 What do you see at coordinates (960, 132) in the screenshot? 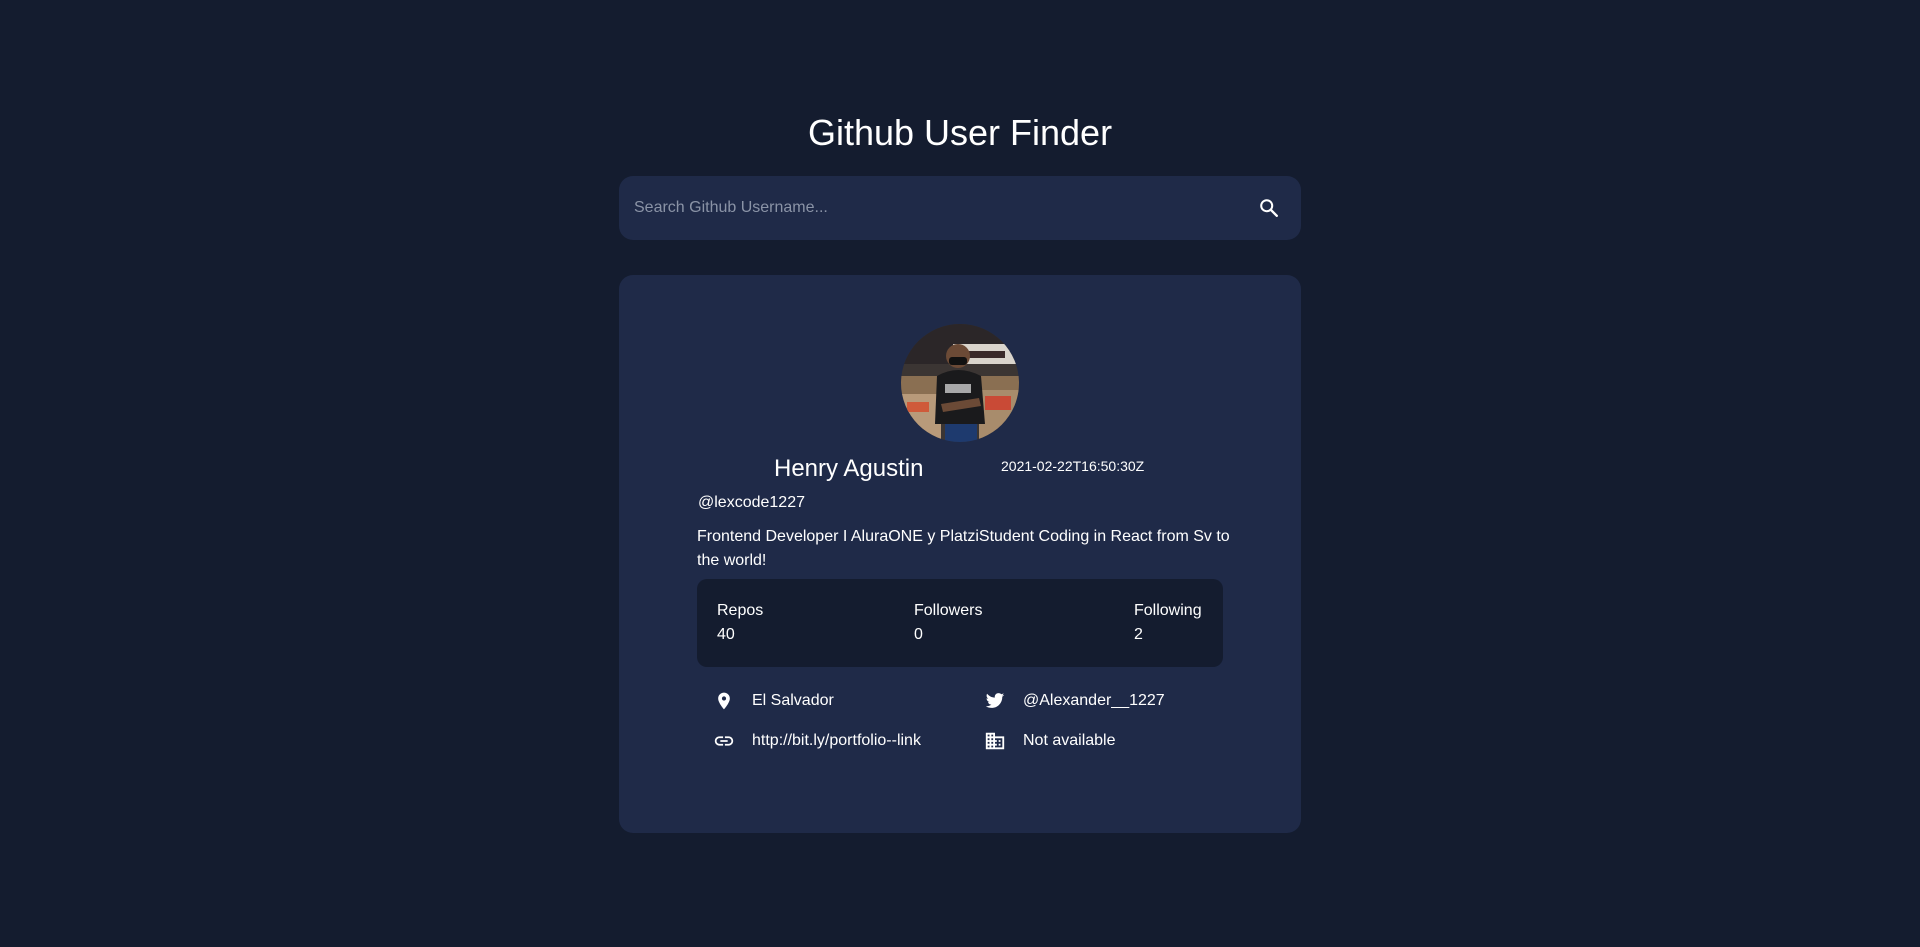
I see `page-title: Github User Finder` at bounding box center [960, 132].